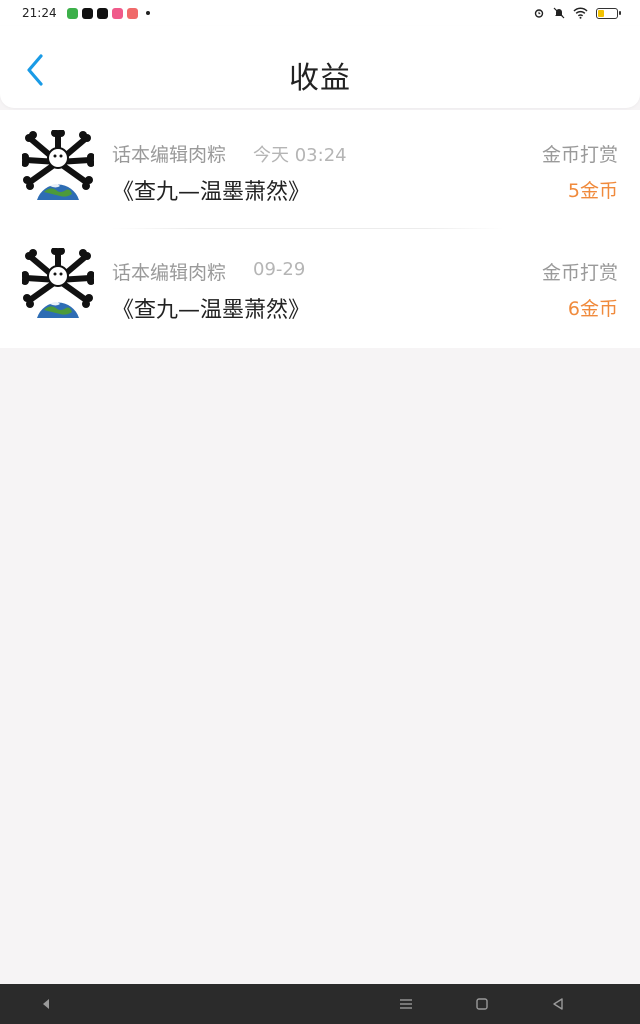 The image size is (640, 1024). Describe the element at coordinates (320, 13) in the screenshot. I see `status-bar: 21:24` at that location.